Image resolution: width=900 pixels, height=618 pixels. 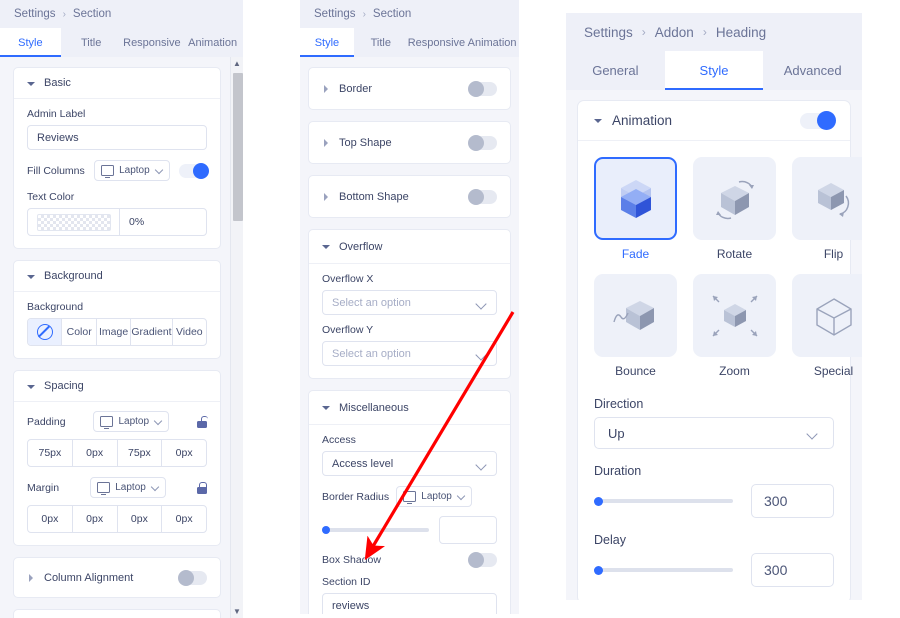 What do you see at coordinates (140, 453) in the screenshot?
I see `padding-bottom-input: 75px` at bounding box center [140, 453].